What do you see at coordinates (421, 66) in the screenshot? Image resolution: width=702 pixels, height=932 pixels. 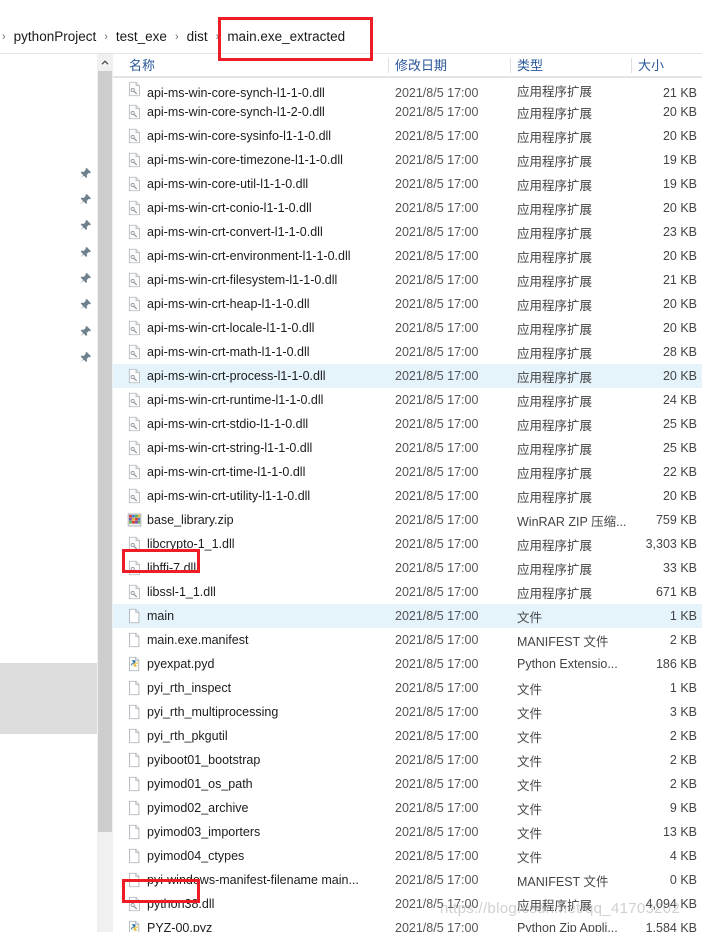 I see `column-header-date-modified: 修改日期` at bounding box center [421, 66].